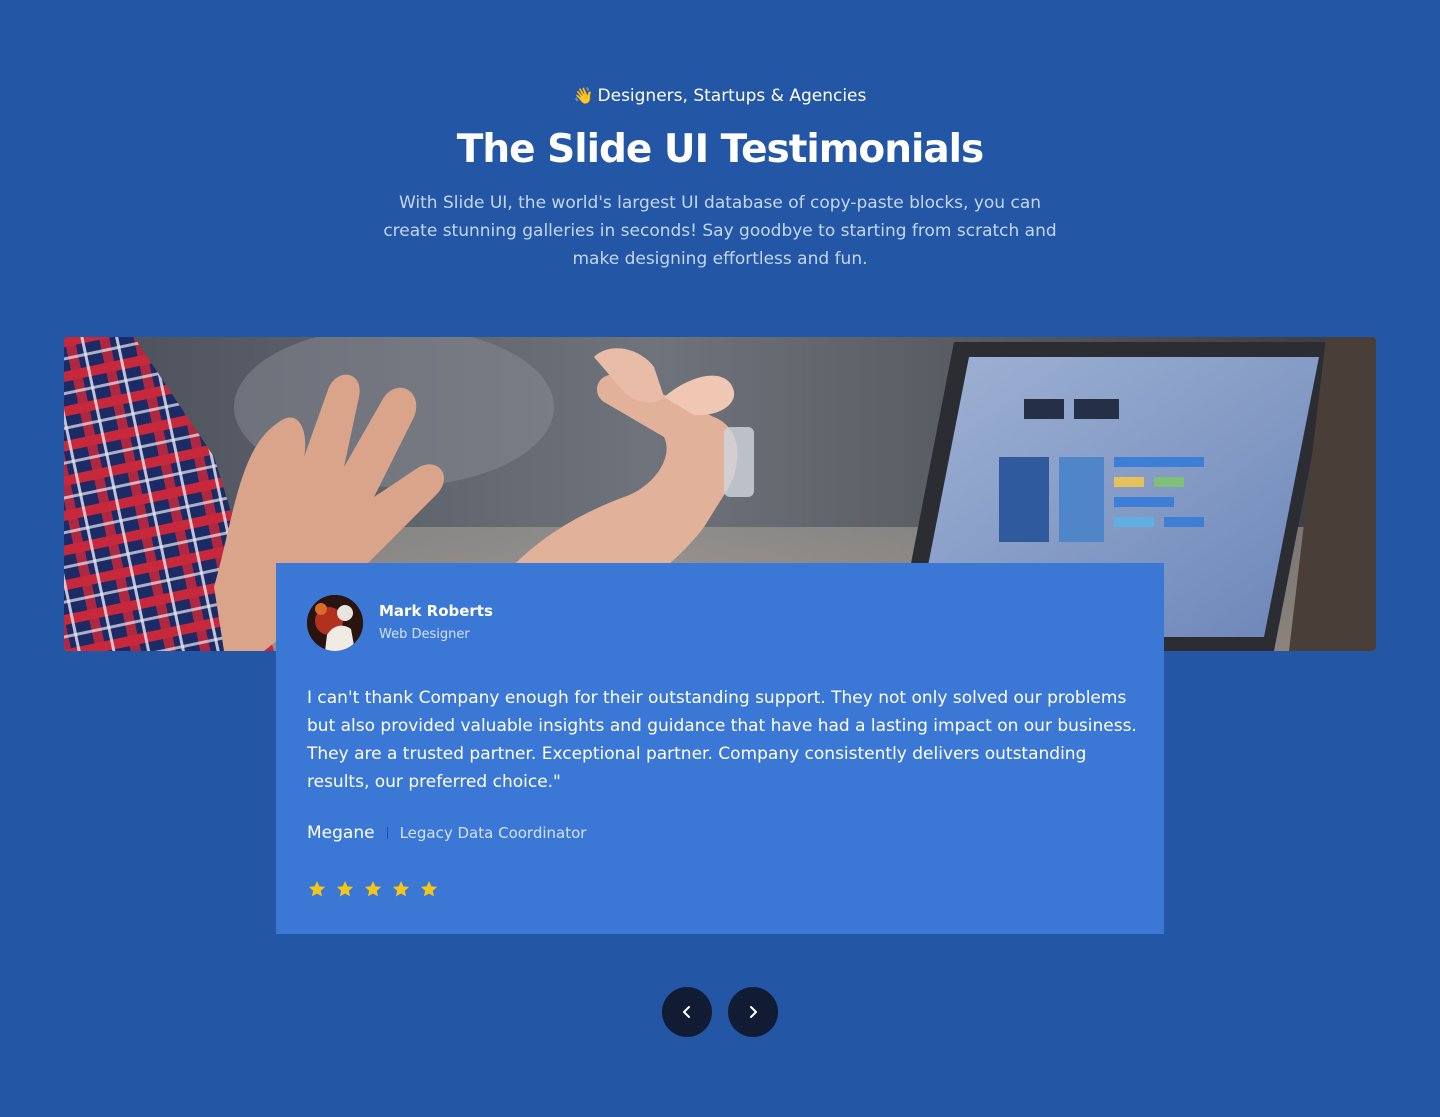  I want to click on eyebrow: 👋 Designers, Startups & Agencies, so click(720, 96).